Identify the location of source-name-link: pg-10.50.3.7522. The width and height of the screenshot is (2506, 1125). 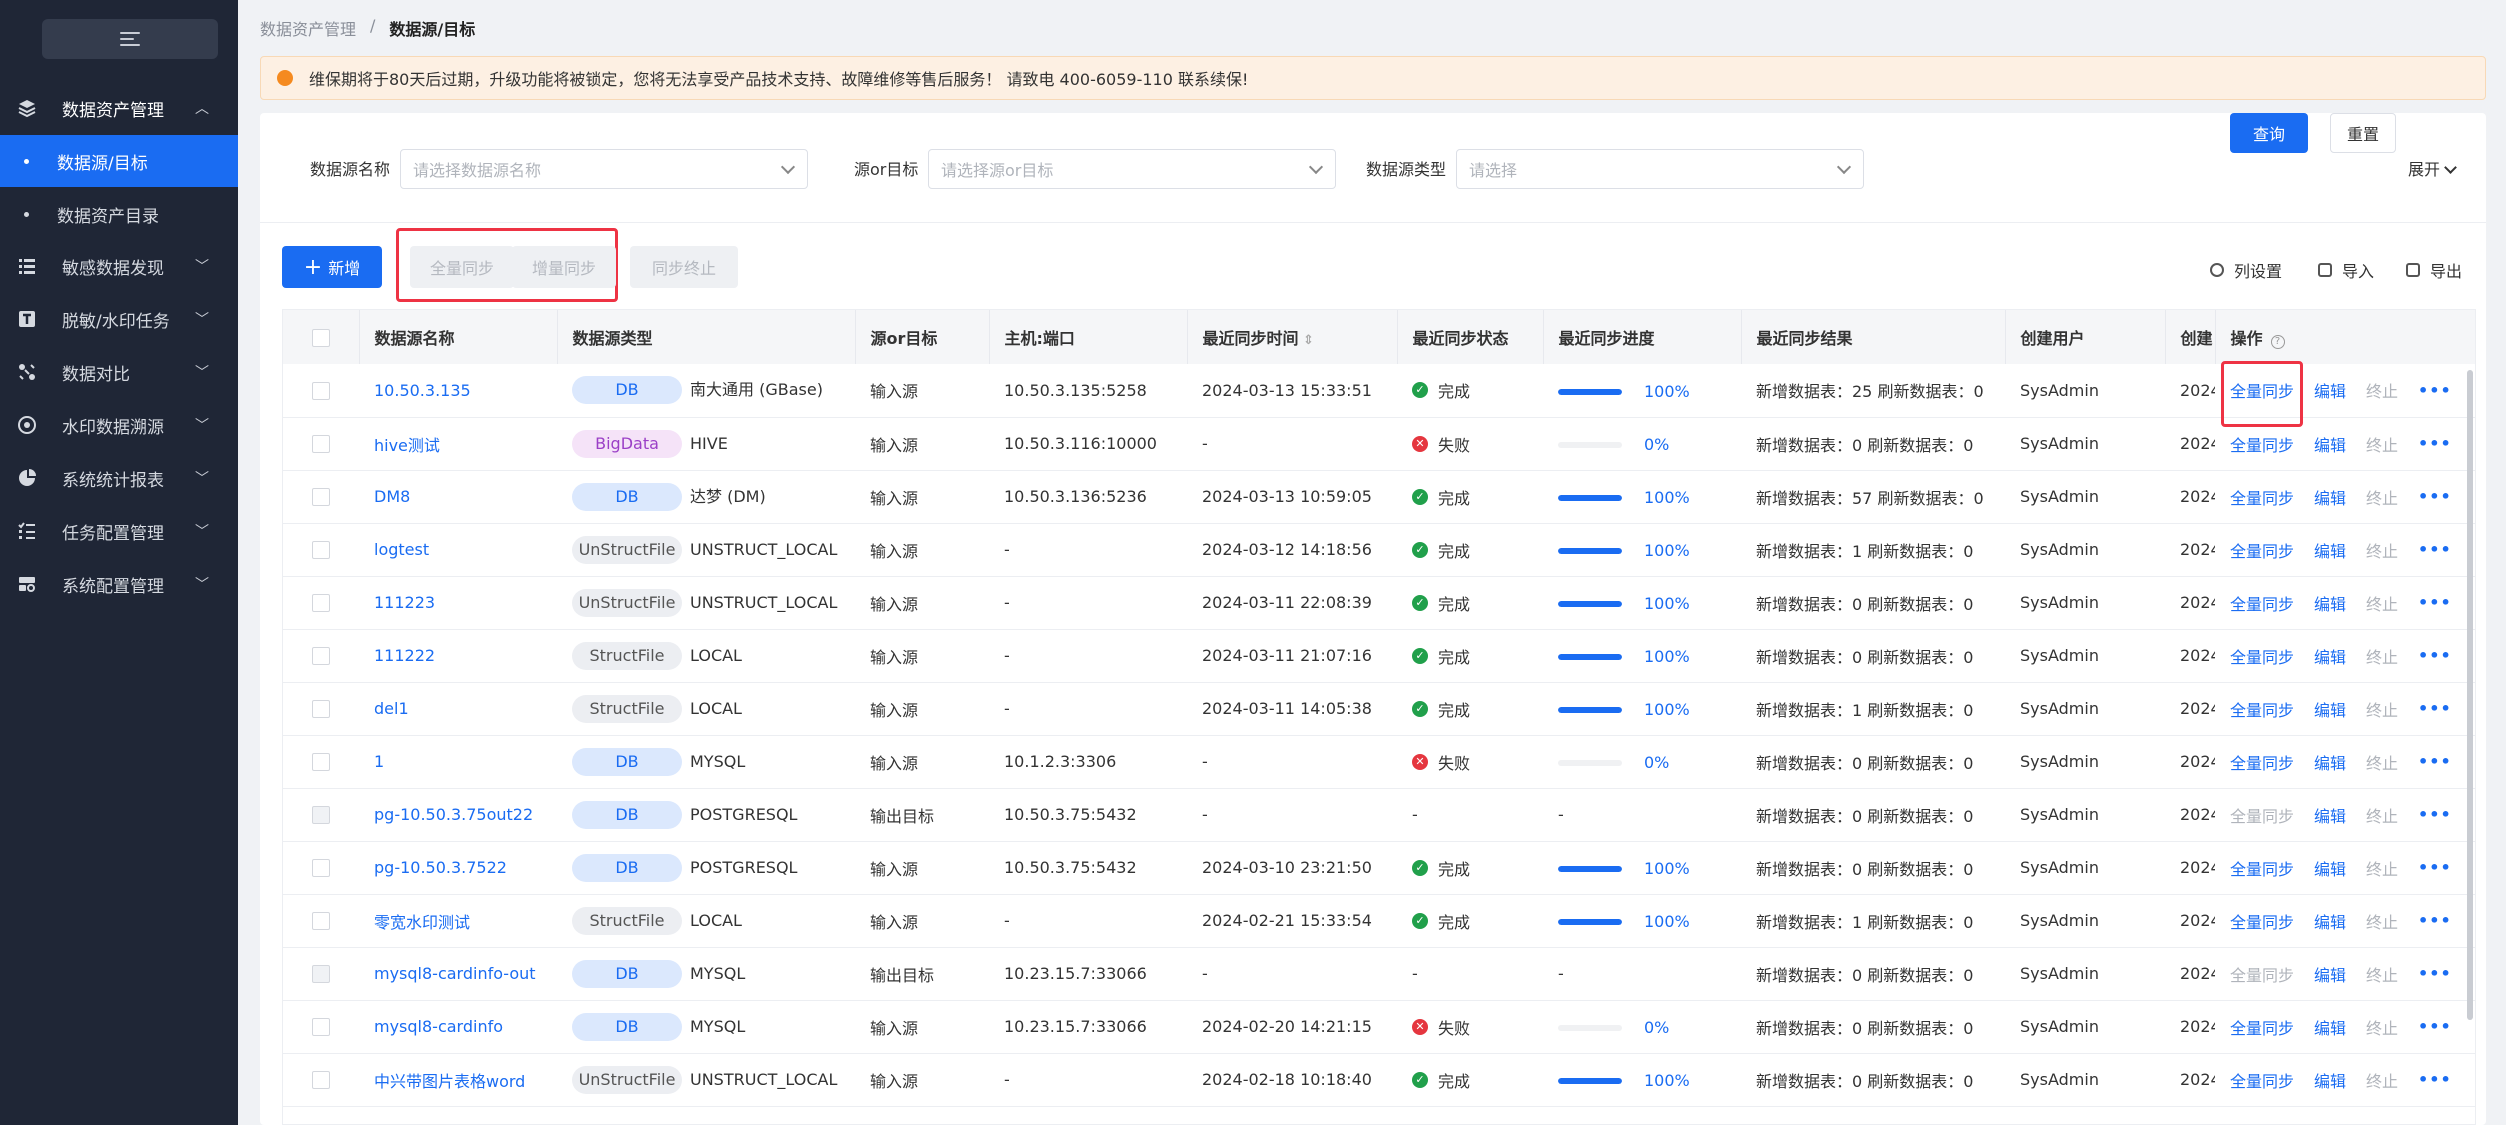
(440, 867).